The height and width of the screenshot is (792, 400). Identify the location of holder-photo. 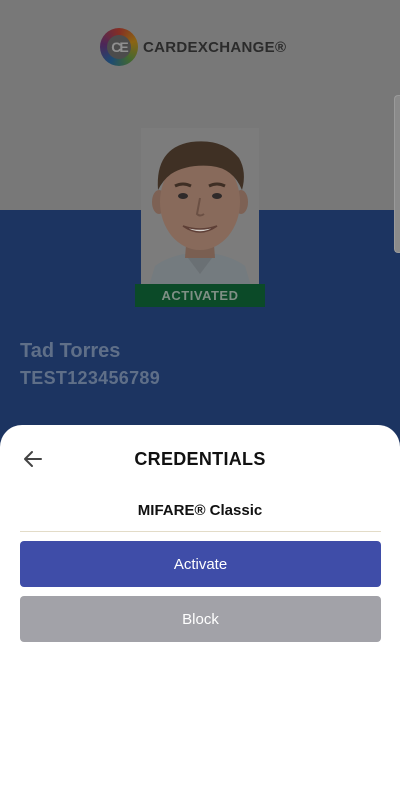
(200, 207).